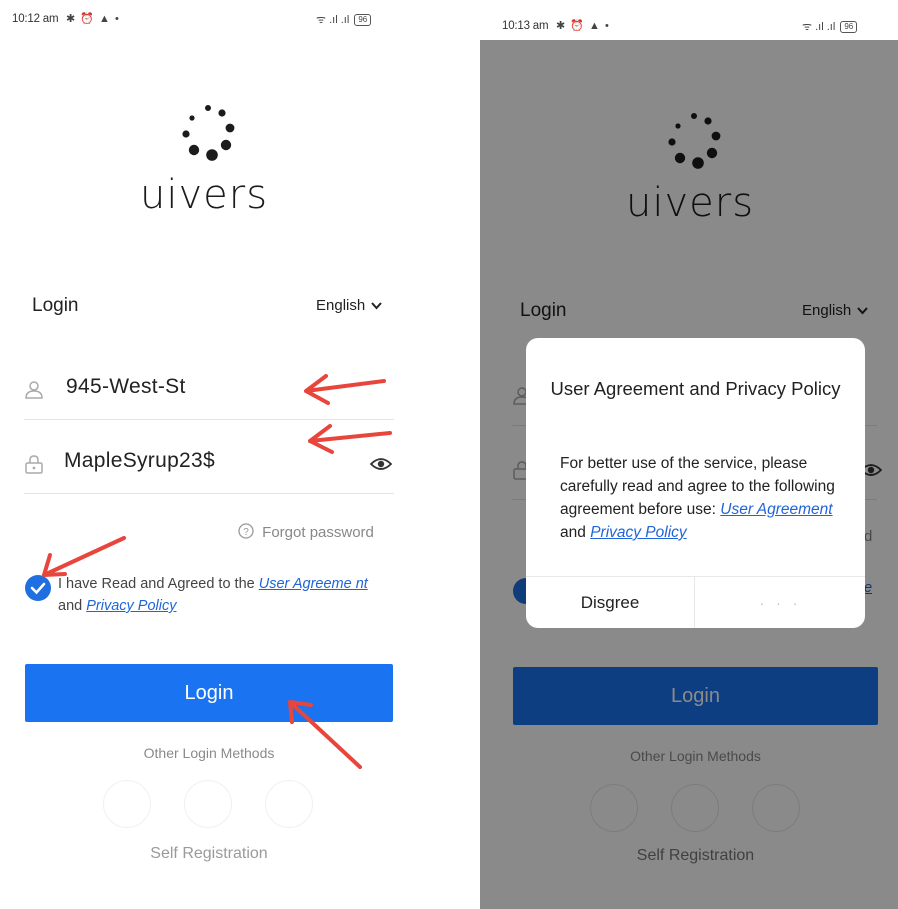 The height and width of the screenshot is (909, 898). What do you see at coordinates (126, 387) in the screenshot?
I see `username-input: 945-West-St` at bounding box center [126, 387].